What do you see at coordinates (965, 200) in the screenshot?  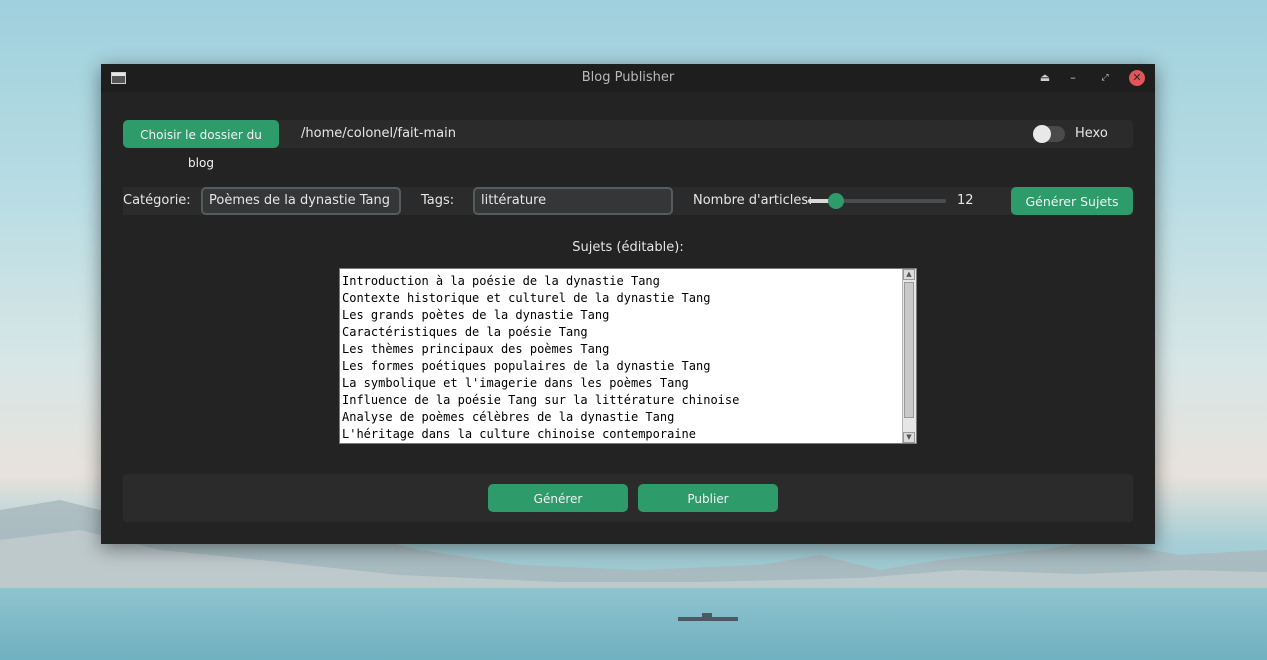 I see `article-count-value: 12` at bounding box center [965, 200].